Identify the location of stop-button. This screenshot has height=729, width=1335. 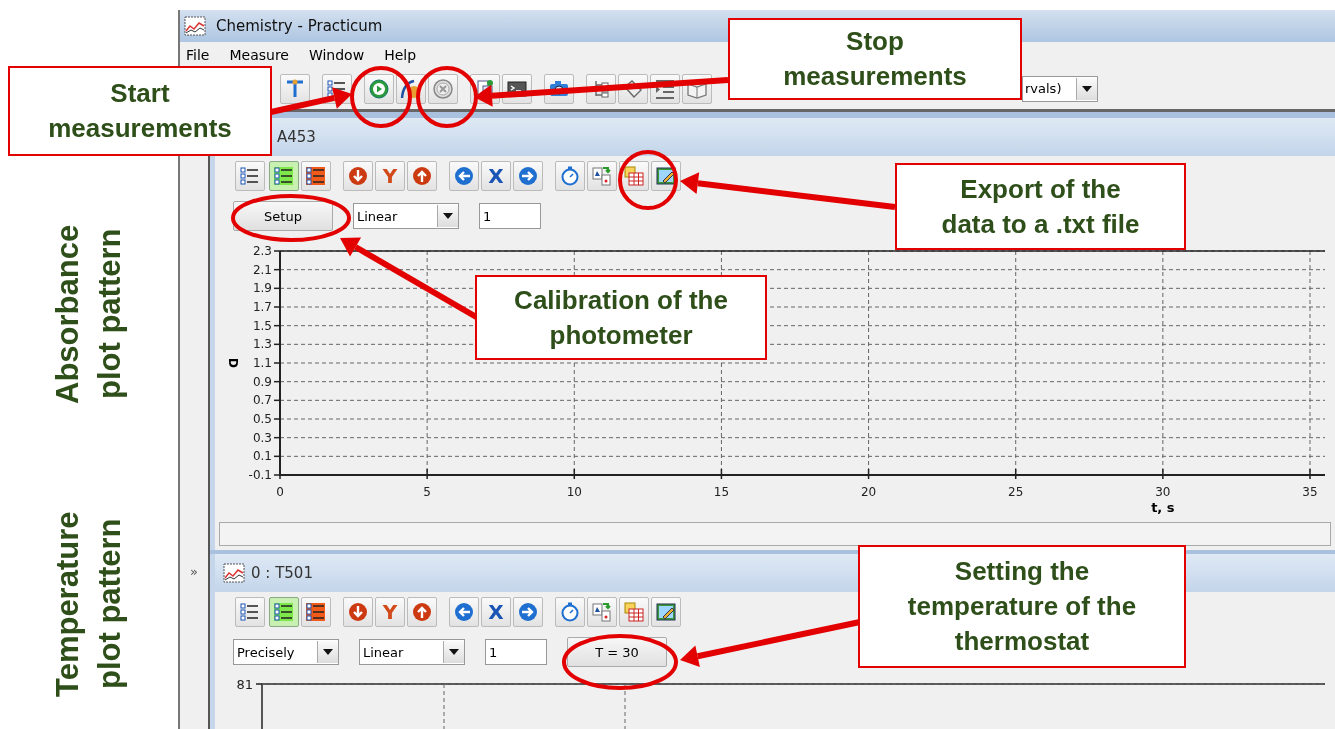
(443, 88).